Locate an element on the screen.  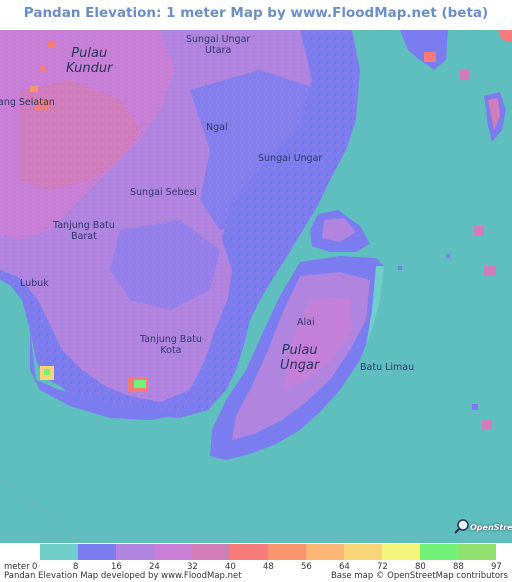
label-sungai-ungar: Sungai Ungar is located at coordinates (290, 158).